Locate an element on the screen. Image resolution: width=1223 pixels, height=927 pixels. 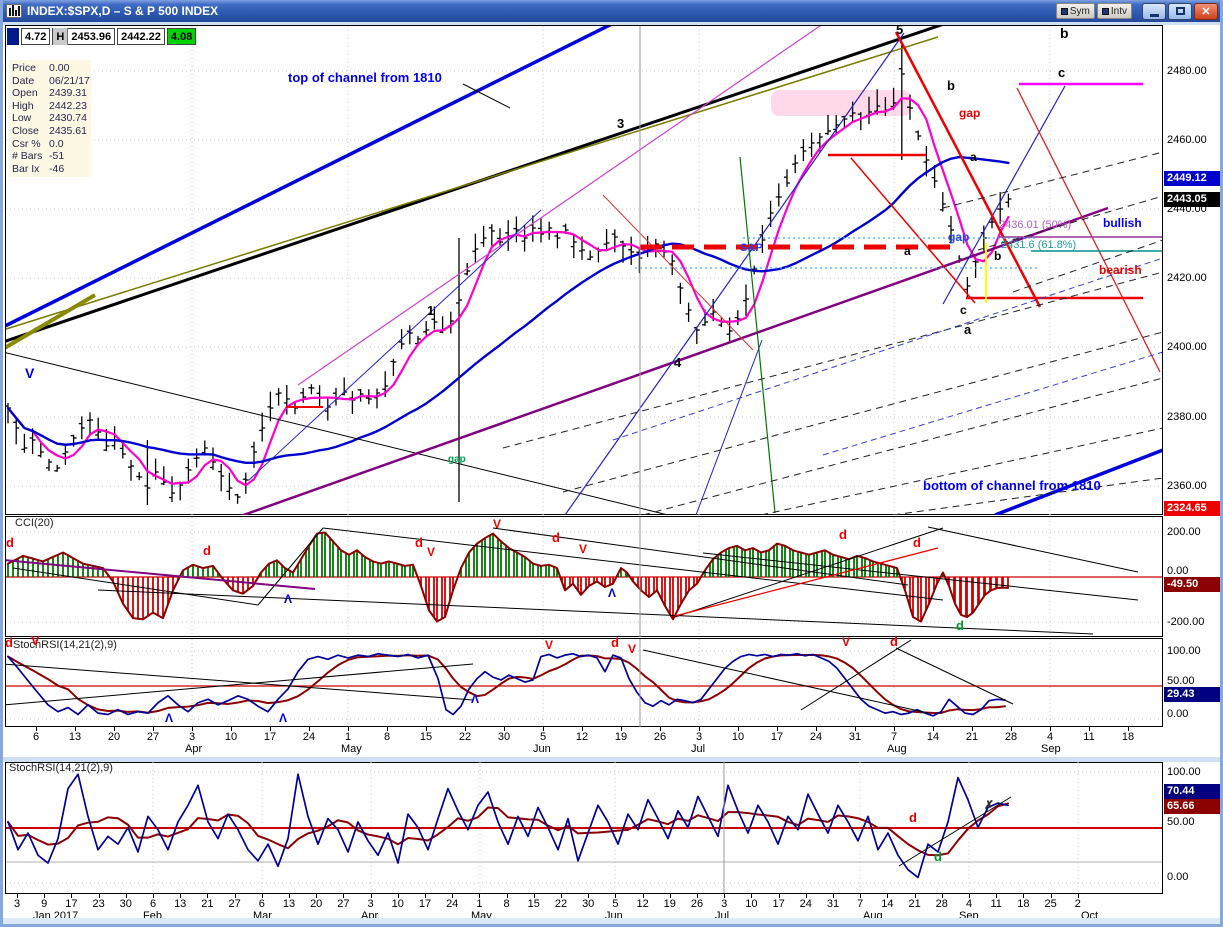
cursor-data-row: Bar Ix -46 is located at coordinates (51, 169).